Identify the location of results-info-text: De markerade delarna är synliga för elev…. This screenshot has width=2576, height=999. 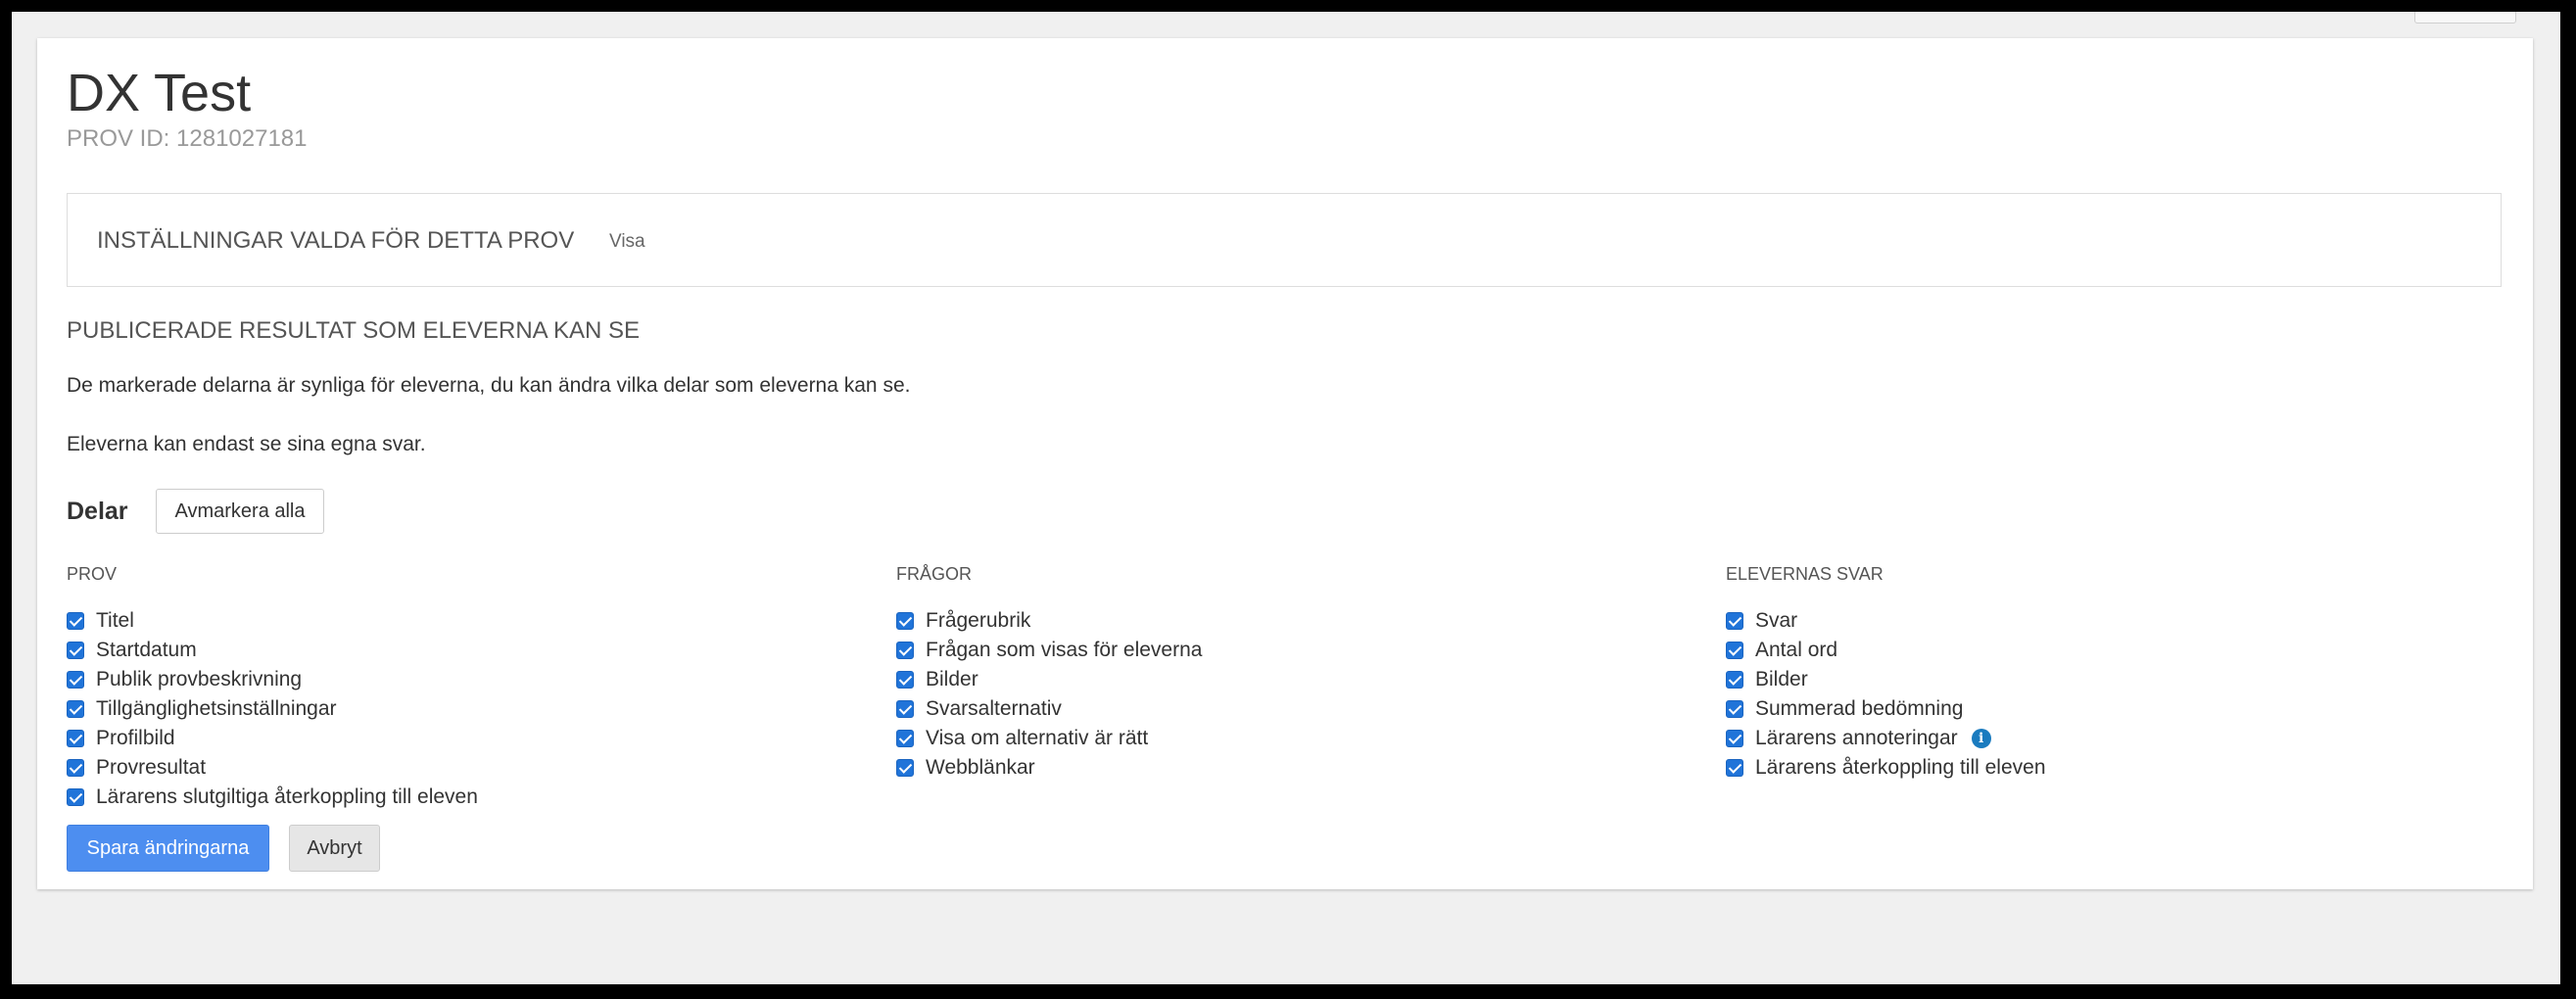
(489, 385).